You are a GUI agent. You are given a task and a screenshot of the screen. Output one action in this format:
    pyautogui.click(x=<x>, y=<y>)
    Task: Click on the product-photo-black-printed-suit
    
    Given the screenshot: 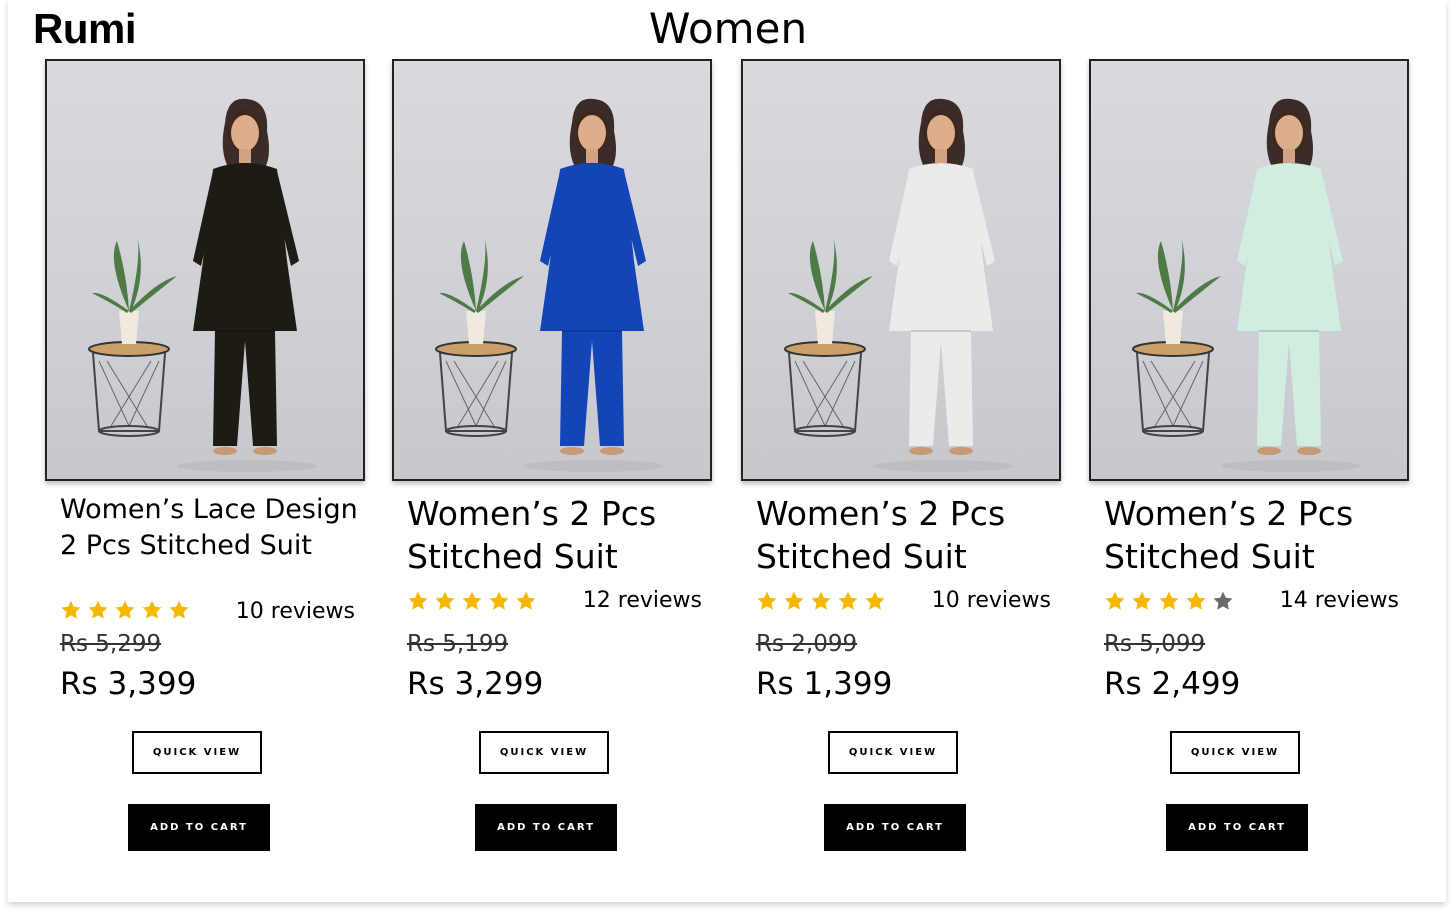 What is the action you would take?
    pyautogui.click(x=202, y=285)
    